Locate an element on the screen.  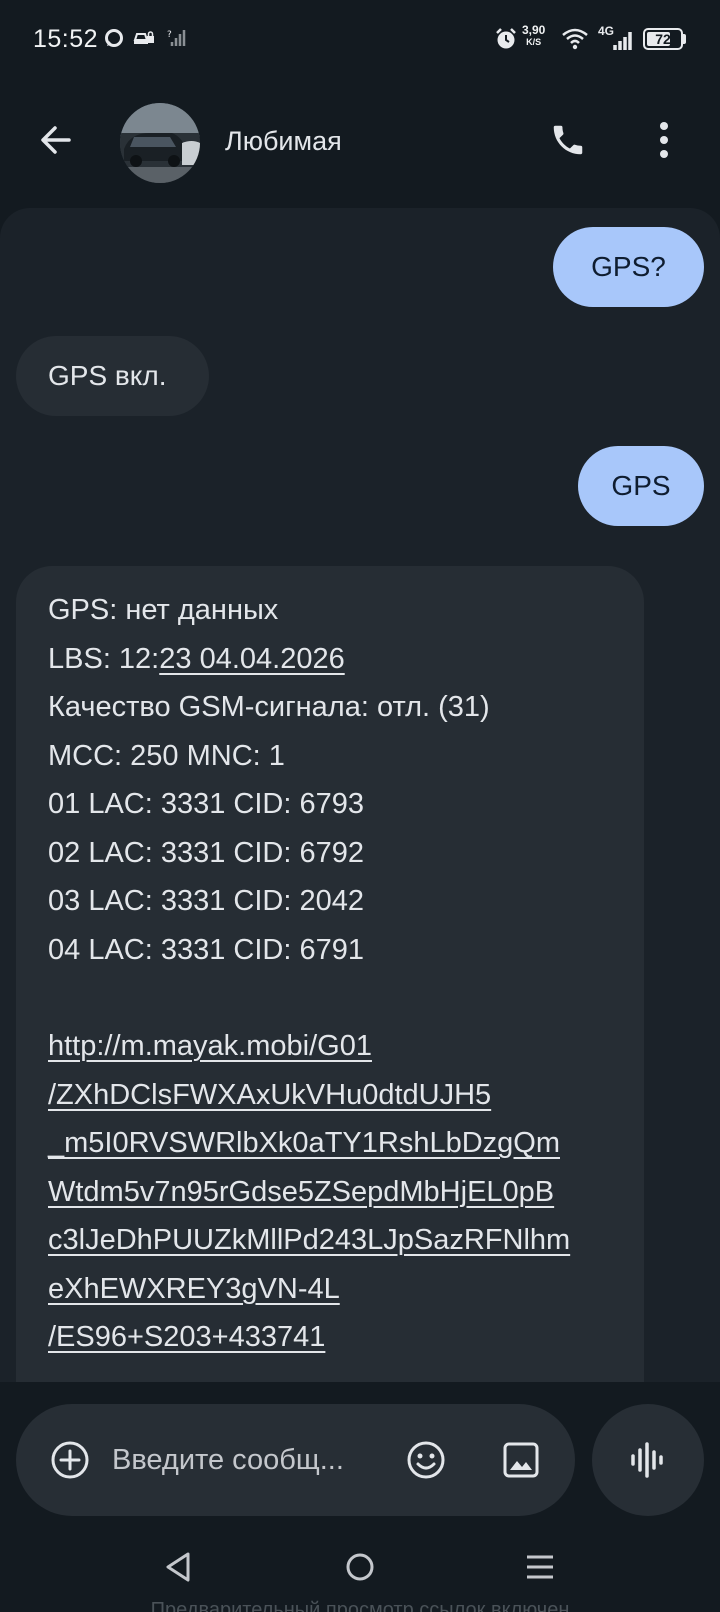
arrow-back-icon is located at coordinates (56, 140).